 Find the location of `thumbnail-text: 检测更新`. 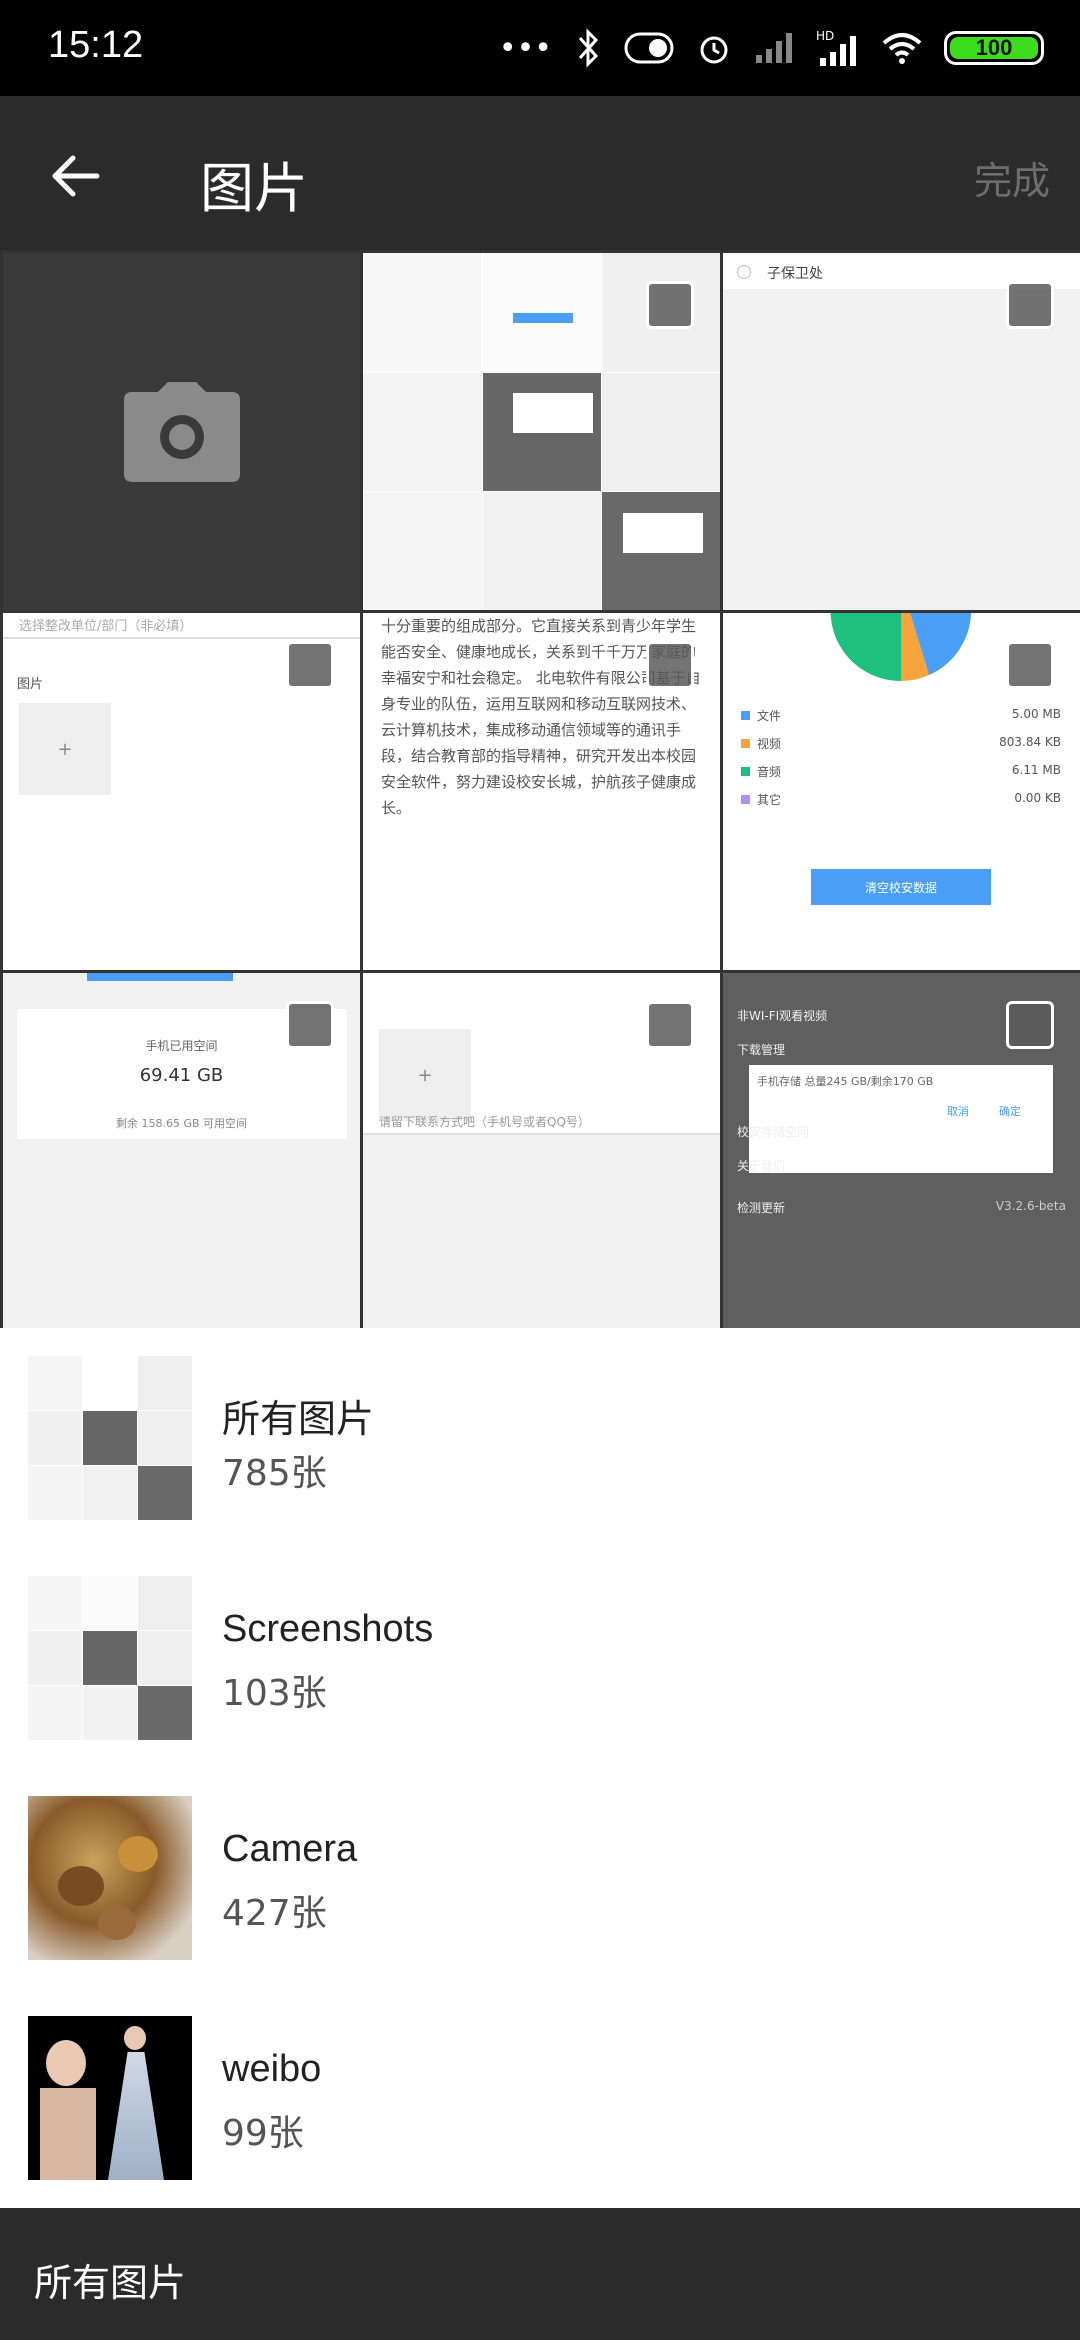

thumbnail-text: 检测更新 is located at coordinates (761, 1208).